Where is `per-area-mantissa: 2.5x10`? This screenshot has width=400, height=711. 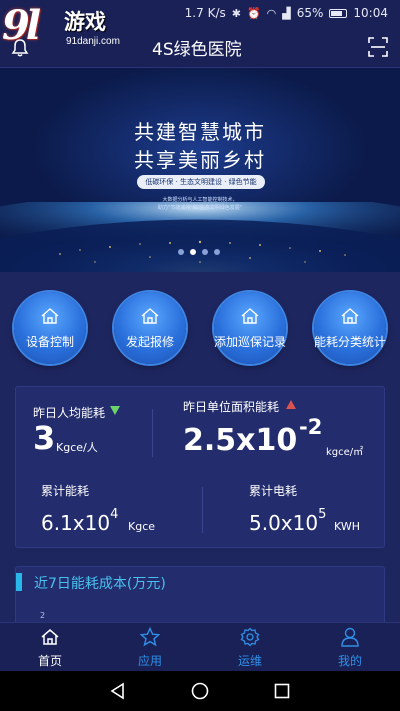
per-area-mantissa: 2.5x10 is located at coordinates (240, 440).